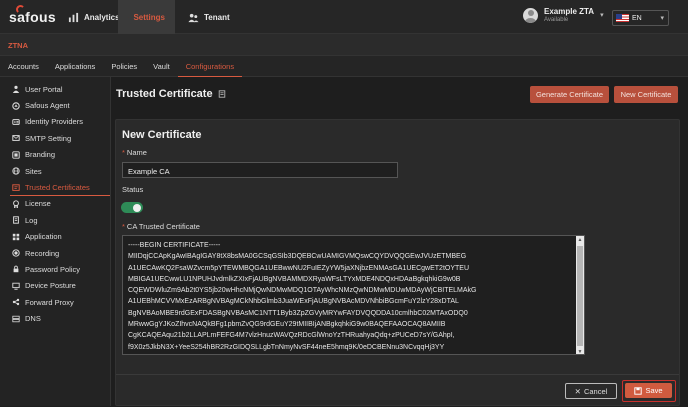 Image resolution: width=688 pixels, height=407 pixels. I want to click on user-name: Example ZTA, so click(569, 11).